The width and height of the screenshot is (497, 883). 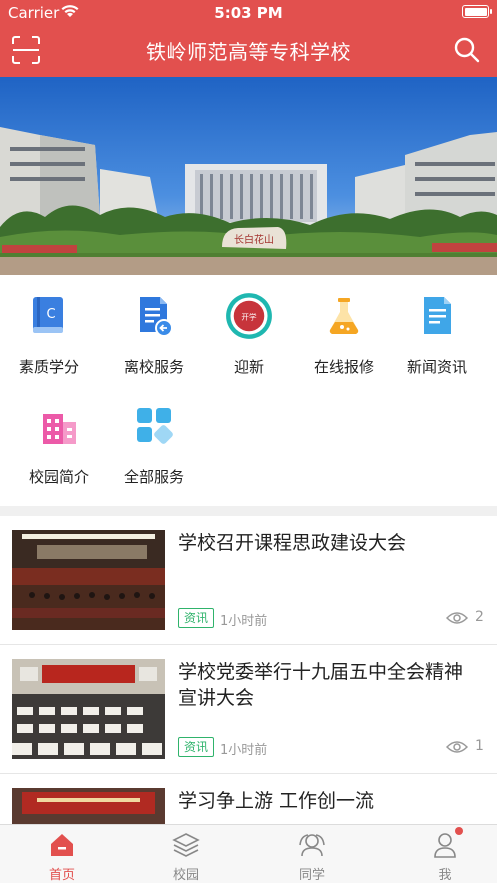 I want to click on tab-bar: 首页 校园 同学 我, so click(x=248, y=853).